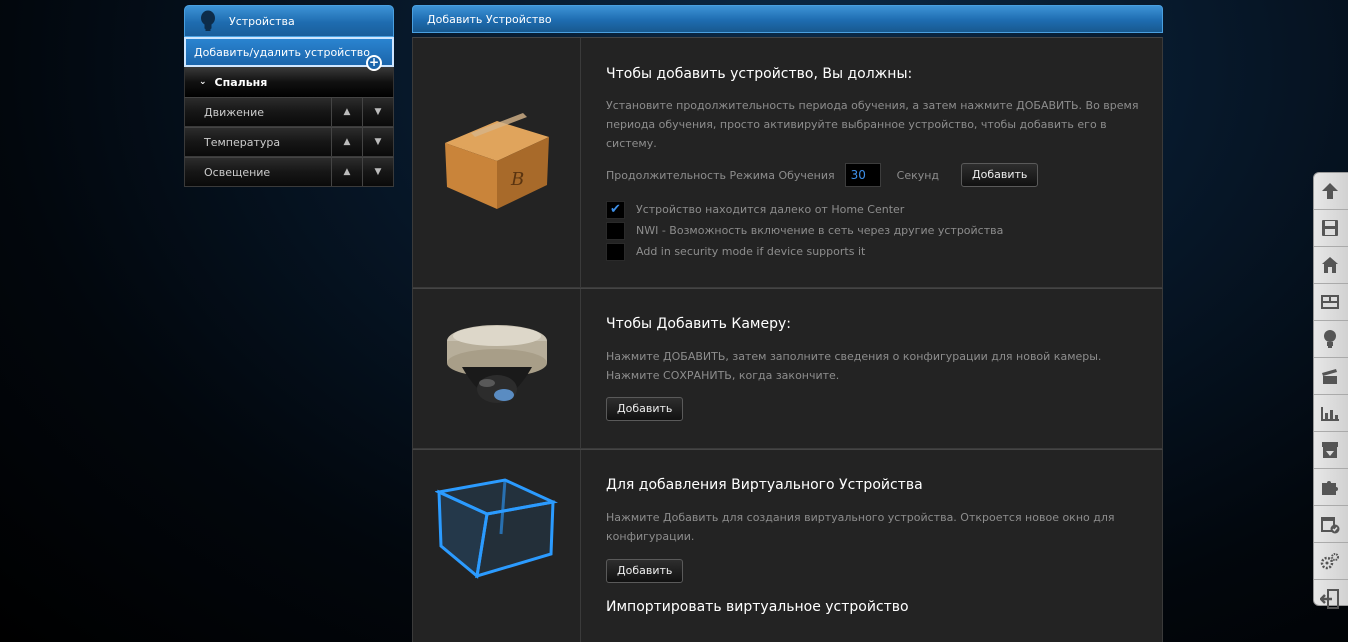 Image resolution: width=1348 pixels, height=642 pixels. I want to click on plus-circle-icon: +, so click(374, 63).